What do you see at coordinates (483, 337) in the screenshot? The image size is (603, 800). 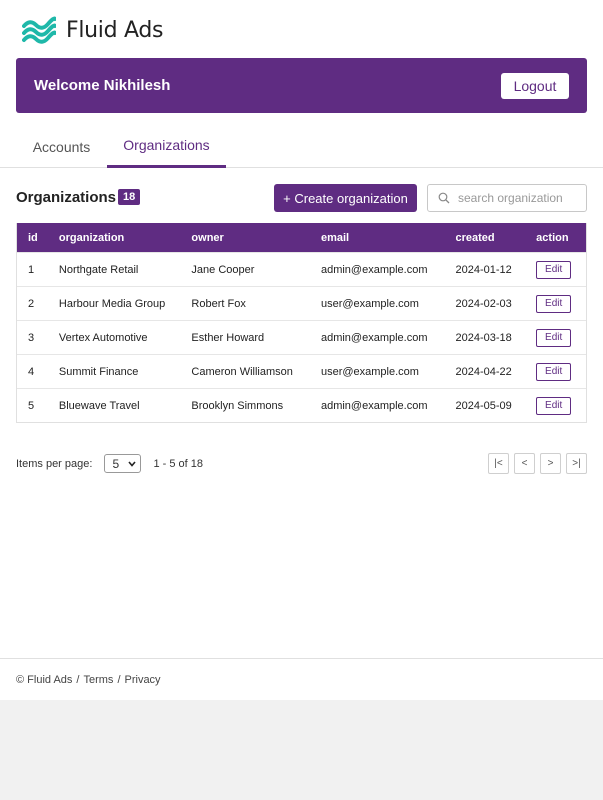 I see `cell-created: 2024-03-18` at bounding box center [483, 337].